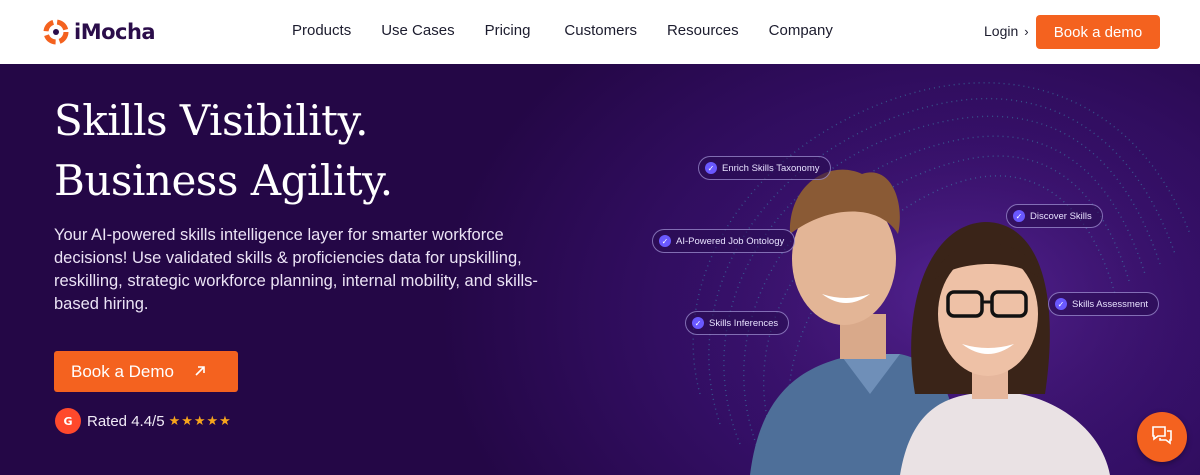  Describe the element at coordinates (771, 168) in the screenshot. I see `chip-label: Enrich Skills Taxonomy` at that location.